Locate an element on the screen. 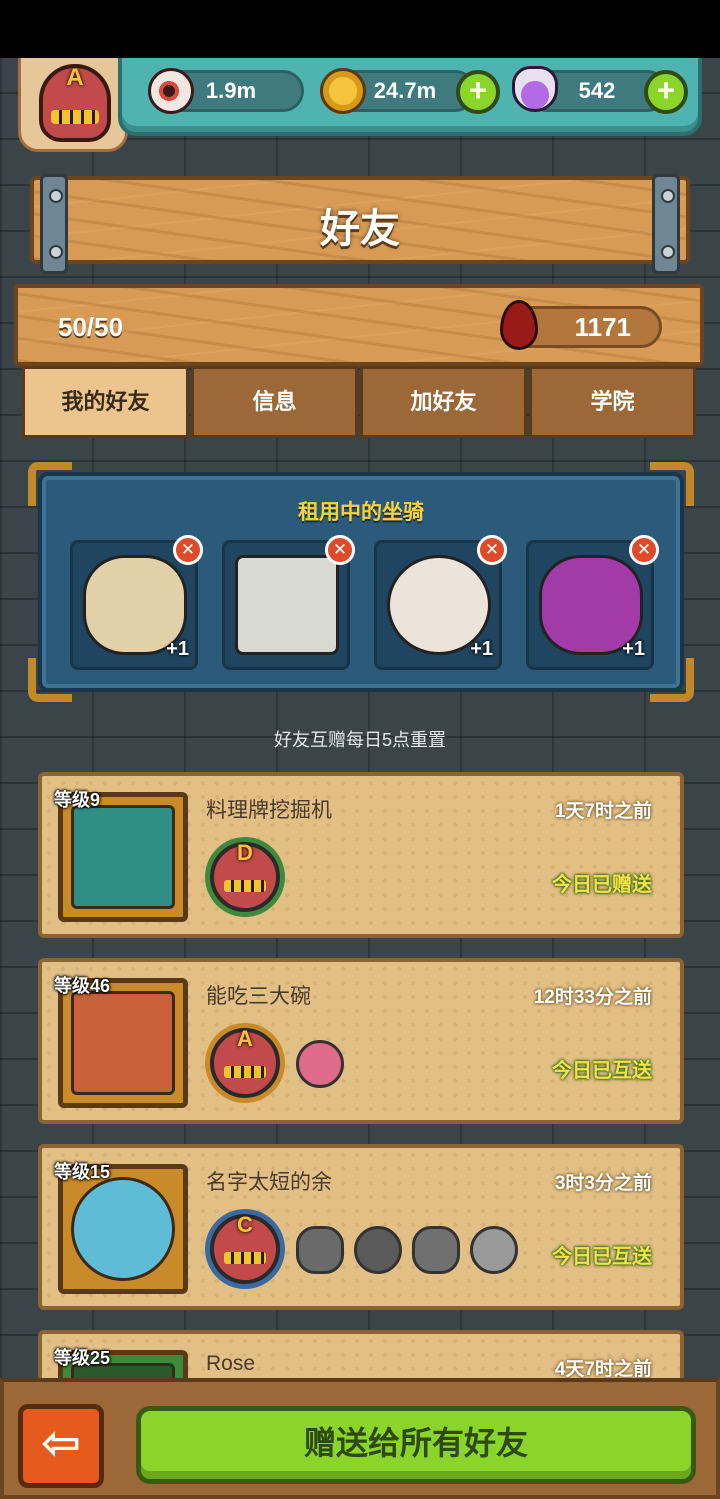 This screenshot has width=720, height=1499. blood-points-value: 1171 is located at coordinates (602, 327).